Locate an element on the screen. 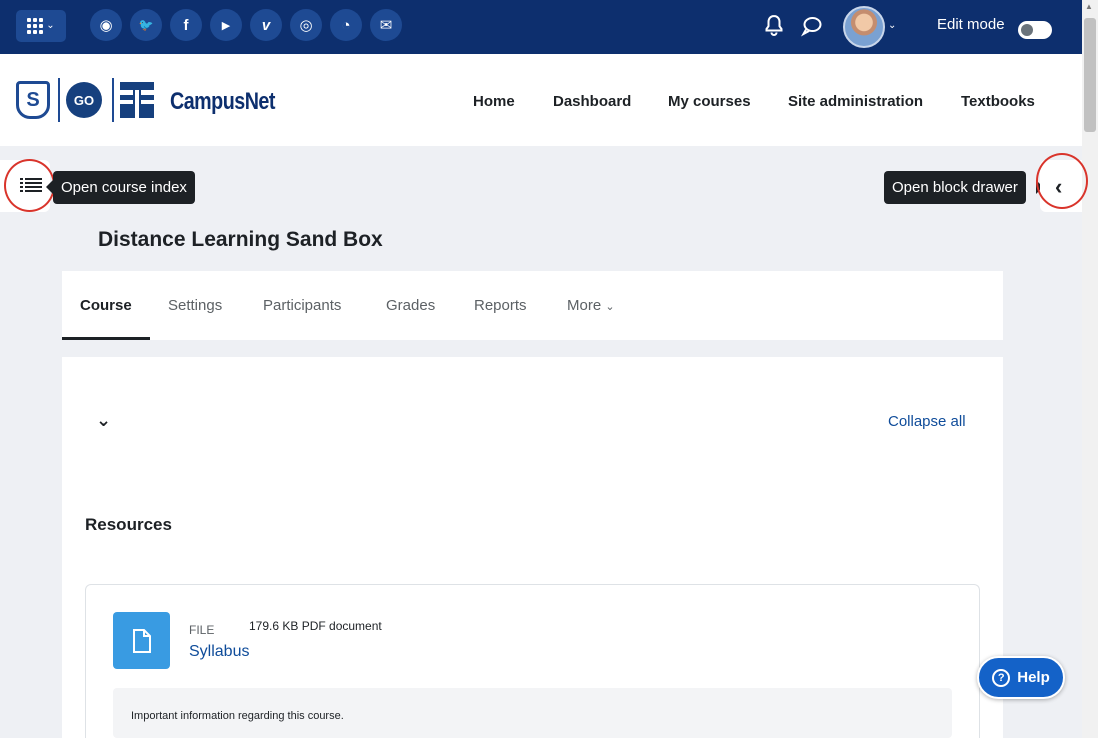 The height and width of the screenshot is (738, 1098). tab-course: Course is located at coordinates (106, 305).